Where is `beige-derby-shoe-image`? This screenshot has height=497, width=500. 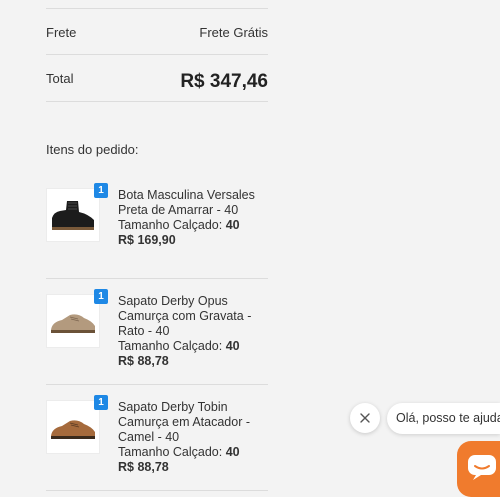
beige-derby-shoe-image is located at coordinates (73, 321).